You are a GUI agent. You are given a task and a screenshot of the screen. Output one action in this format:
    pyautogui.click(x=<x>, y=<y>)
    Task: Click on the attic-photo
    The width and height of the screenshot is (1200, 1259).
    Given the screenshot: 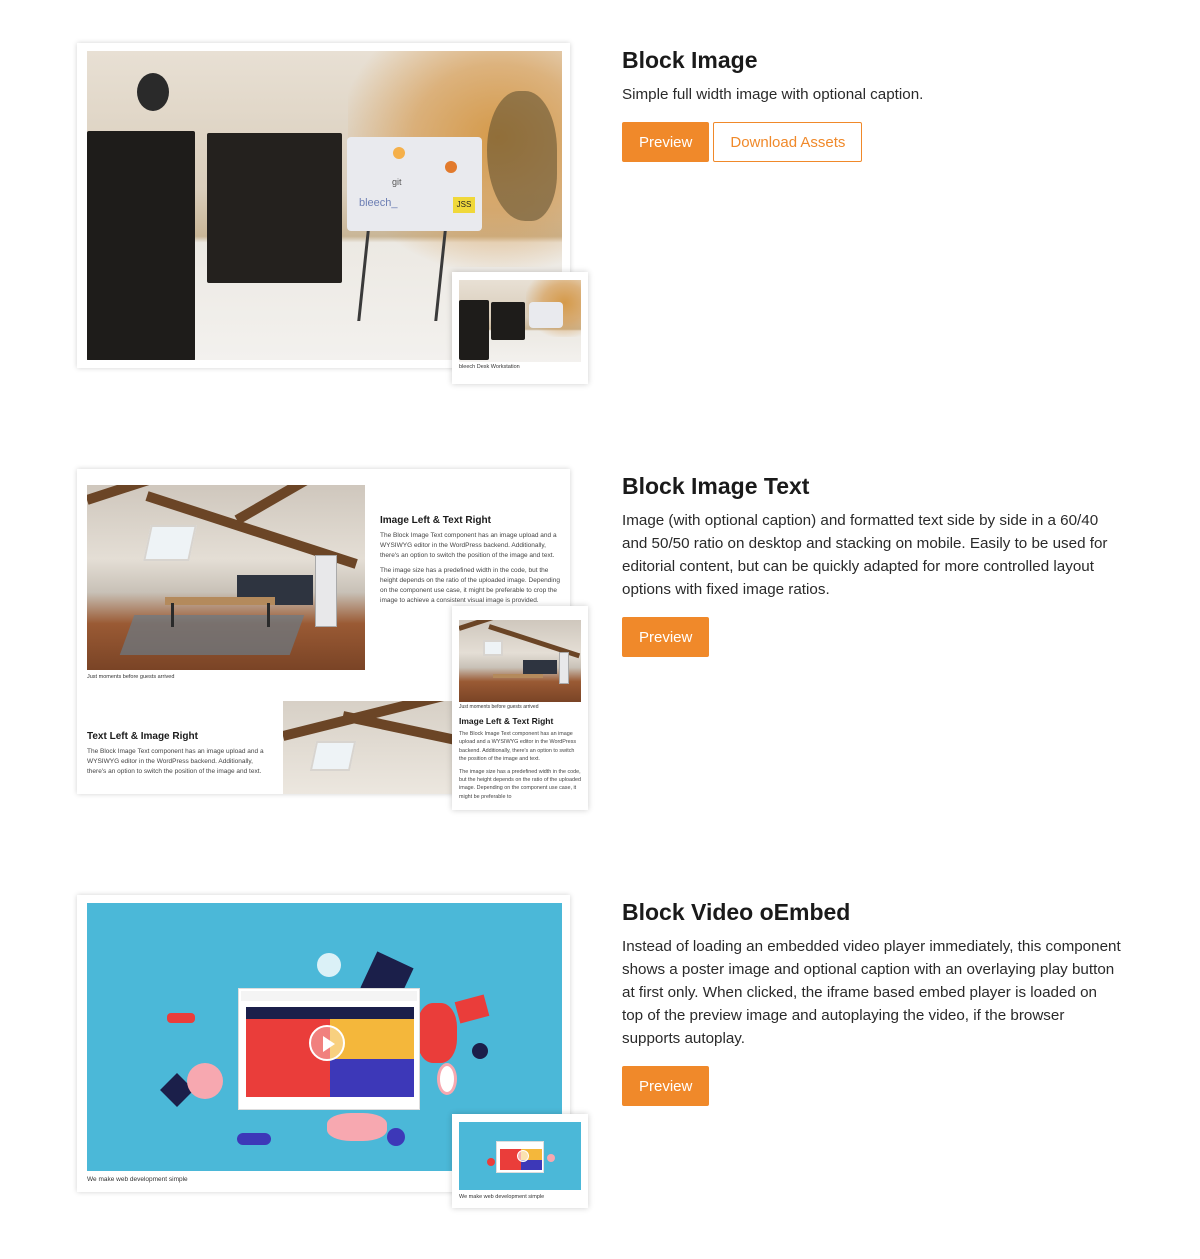 What is the action you would take?
    pyautogui.click(x=226, y=577)
    